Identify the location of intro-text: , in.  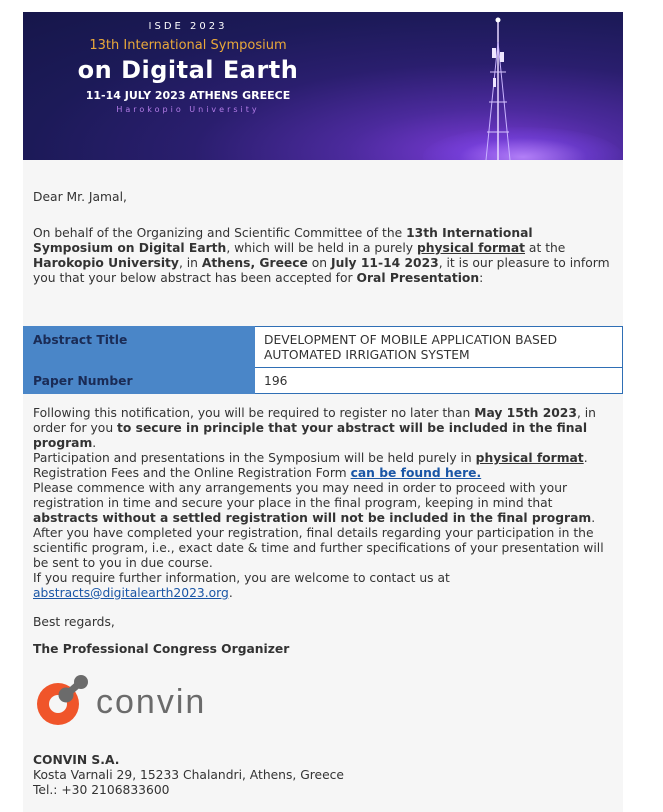
(190, 263).